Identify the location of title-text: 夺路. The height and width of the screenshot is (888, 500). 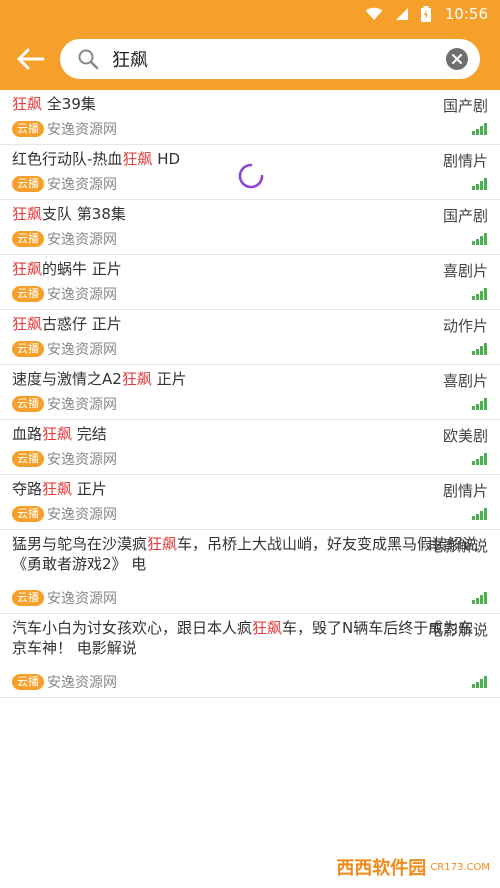
(27, 489).